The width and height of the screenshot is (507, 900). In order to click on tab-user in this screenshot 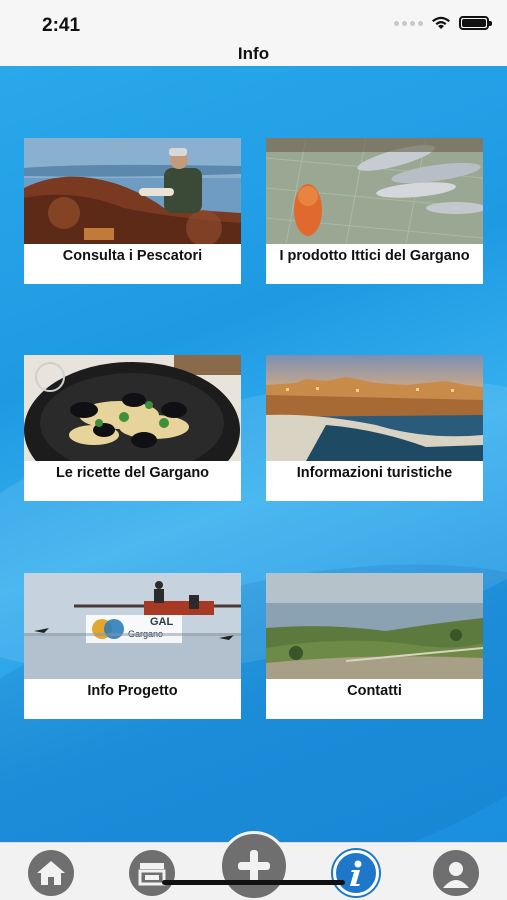, I will do `click(456, 873)`.